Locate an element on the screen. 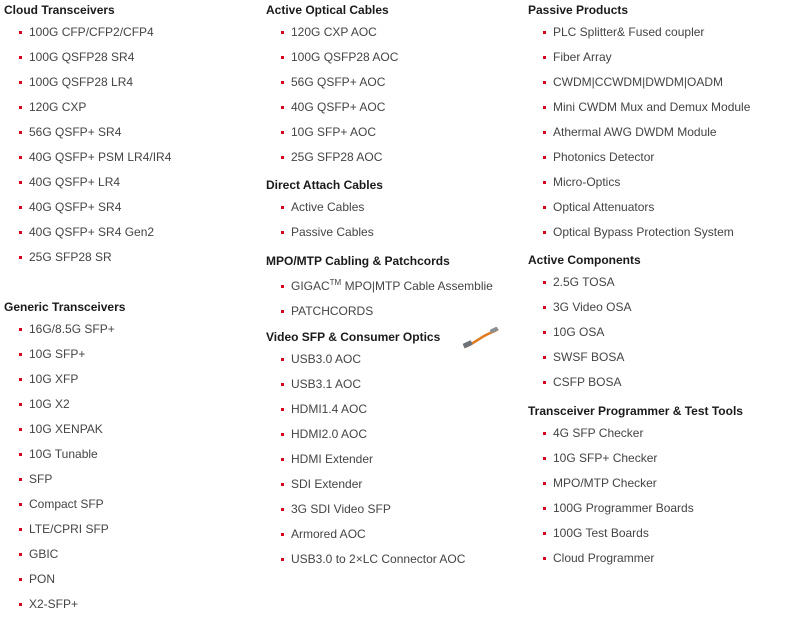 The image size is (799, 621). list-item: 40G QSFP+ LR4 is located at coordinates (87, 182).